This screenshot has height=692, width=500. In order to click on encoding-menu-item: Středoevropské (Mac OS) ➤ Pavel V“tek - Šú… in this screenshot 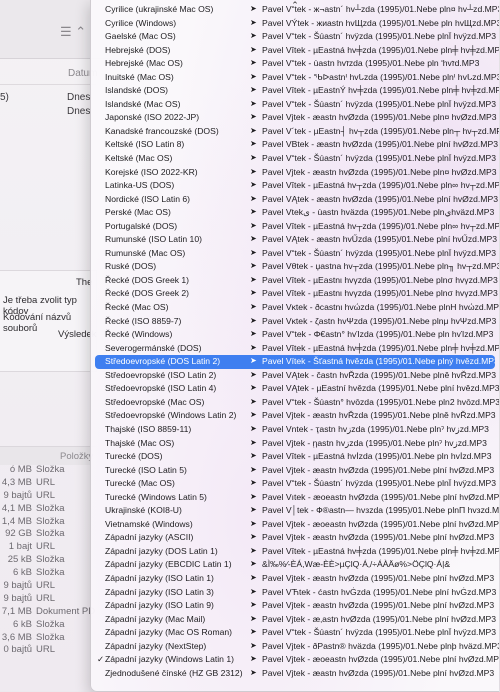, I will do `click(295, 403)`.